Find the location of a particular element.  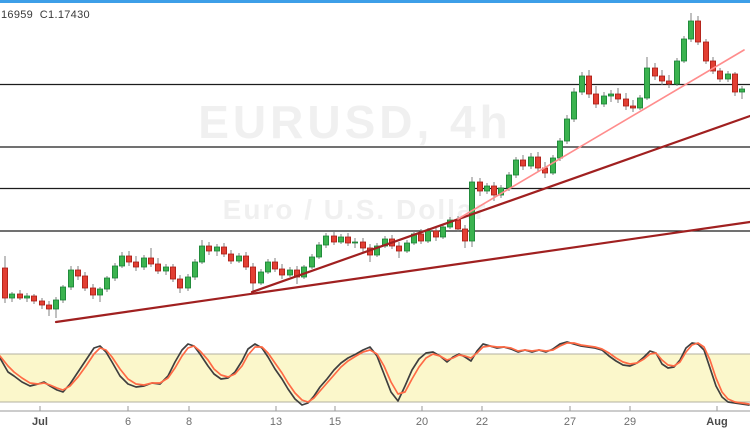

time-axis-label: Jul is located at coordinates (40, 422).